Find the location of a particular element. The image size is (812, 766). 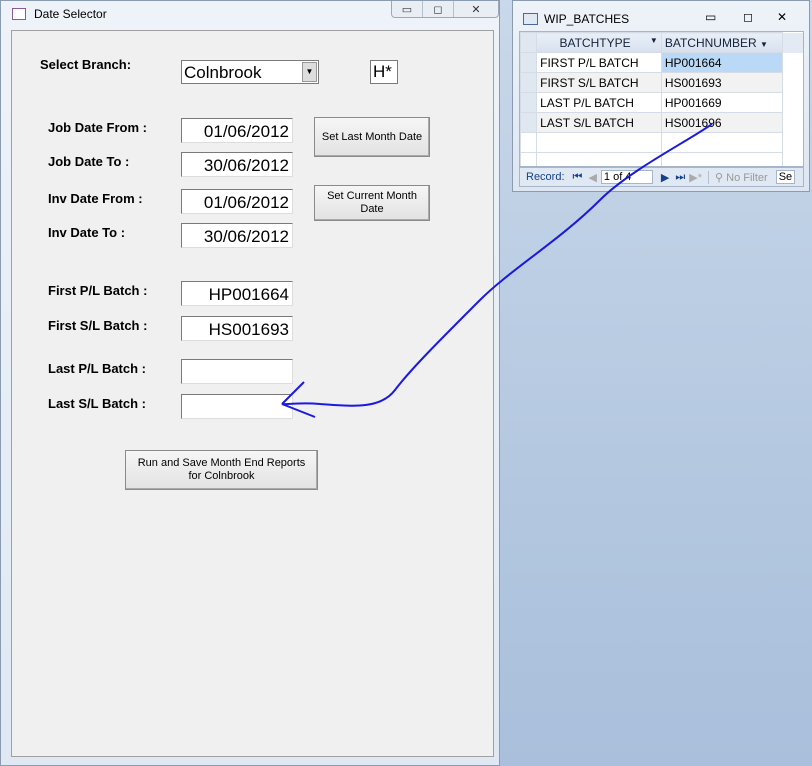

header-label: BATCHTYPE is located at coordinates (595, 42).